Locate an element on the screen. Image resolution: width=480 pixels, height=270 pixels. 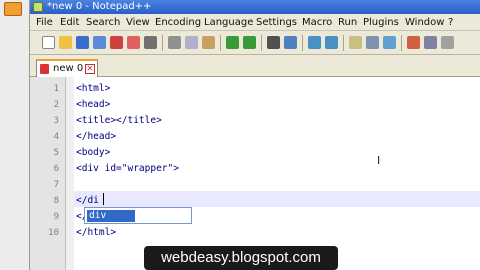
wrap-icon is located at coordinates (372, 42).